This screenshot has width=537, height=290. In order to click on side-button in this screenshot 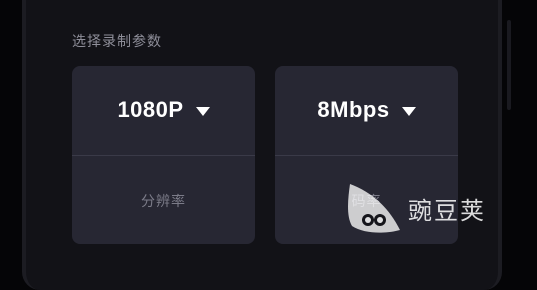, I will do `click(509, 65)`.